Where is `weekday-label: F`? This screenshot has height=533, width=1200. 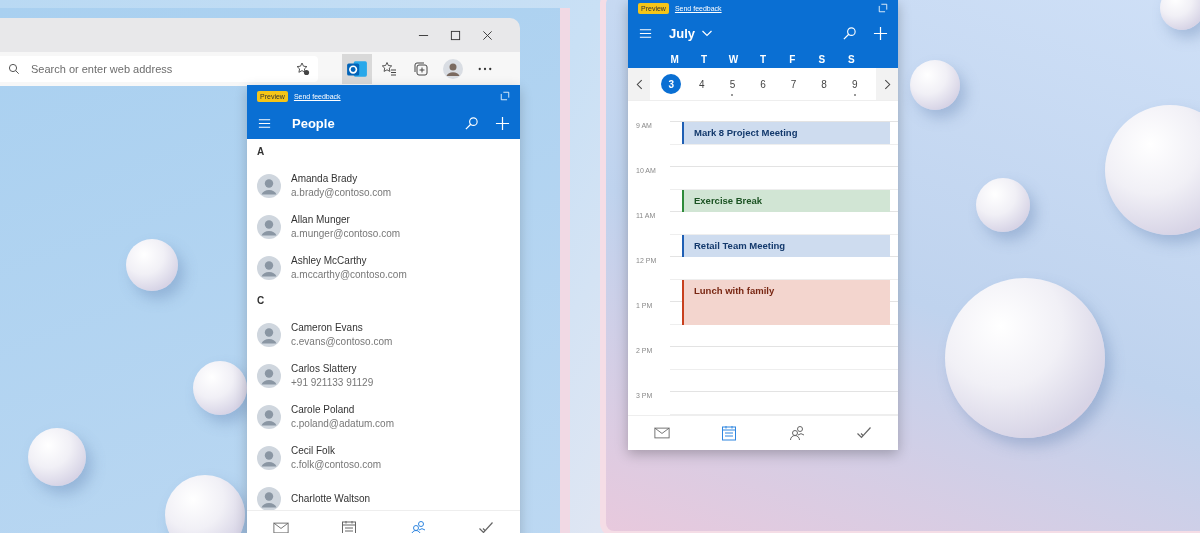 weekday-label: F is located at coordinates (792, 59).